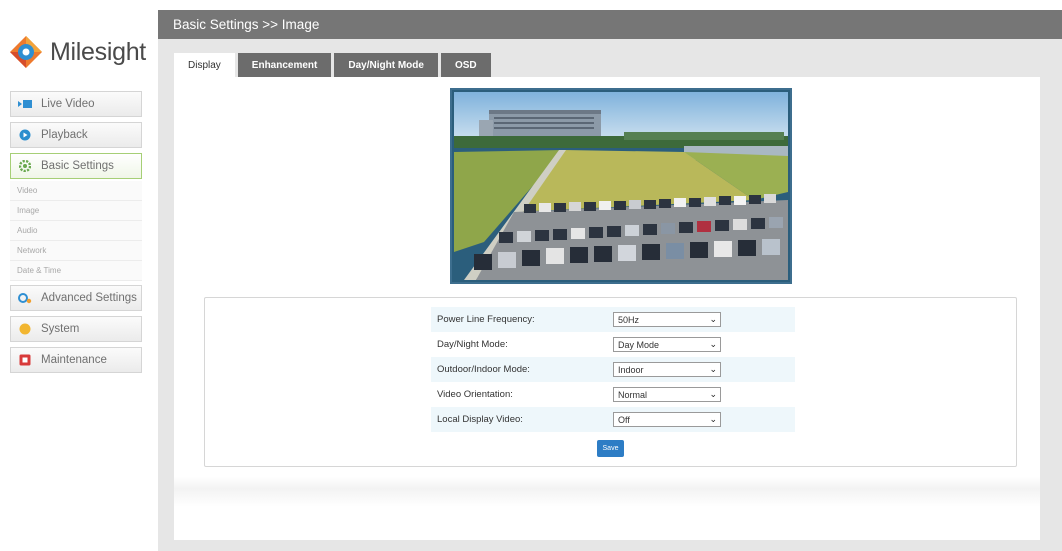 This screenshot has width=1062, height=551. What do you see at coordinates (64, 135) in the screenshot?
I see `sidebar-item-label: Playback` at bounding box center [64, 135].